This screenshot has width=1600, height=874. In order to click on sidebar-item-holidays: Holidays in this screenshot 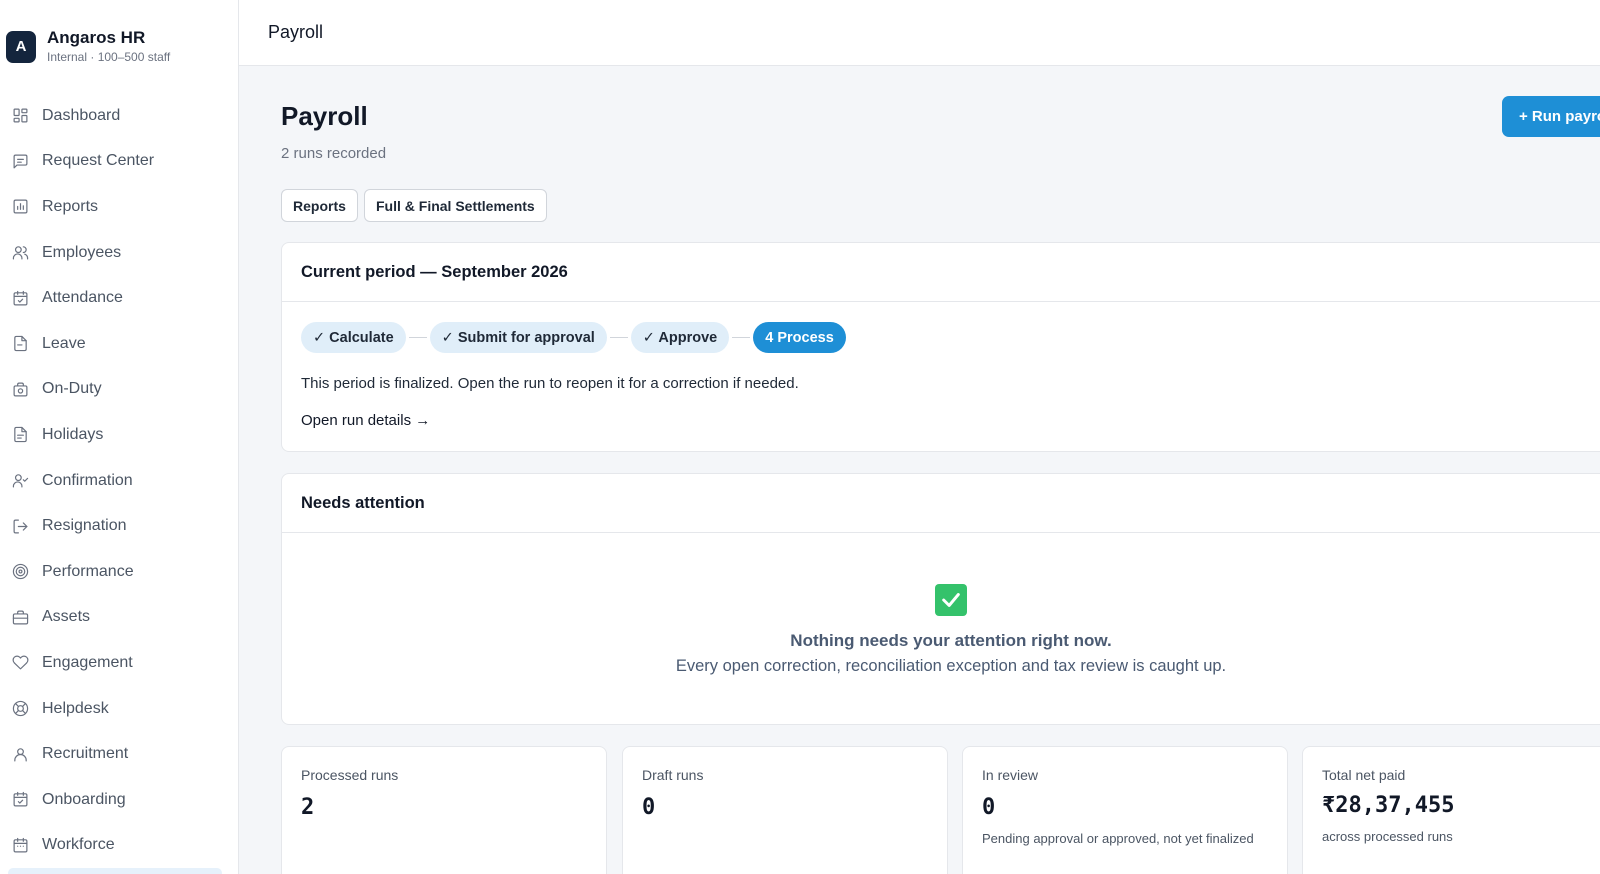, I will do `click(119, 435)`.